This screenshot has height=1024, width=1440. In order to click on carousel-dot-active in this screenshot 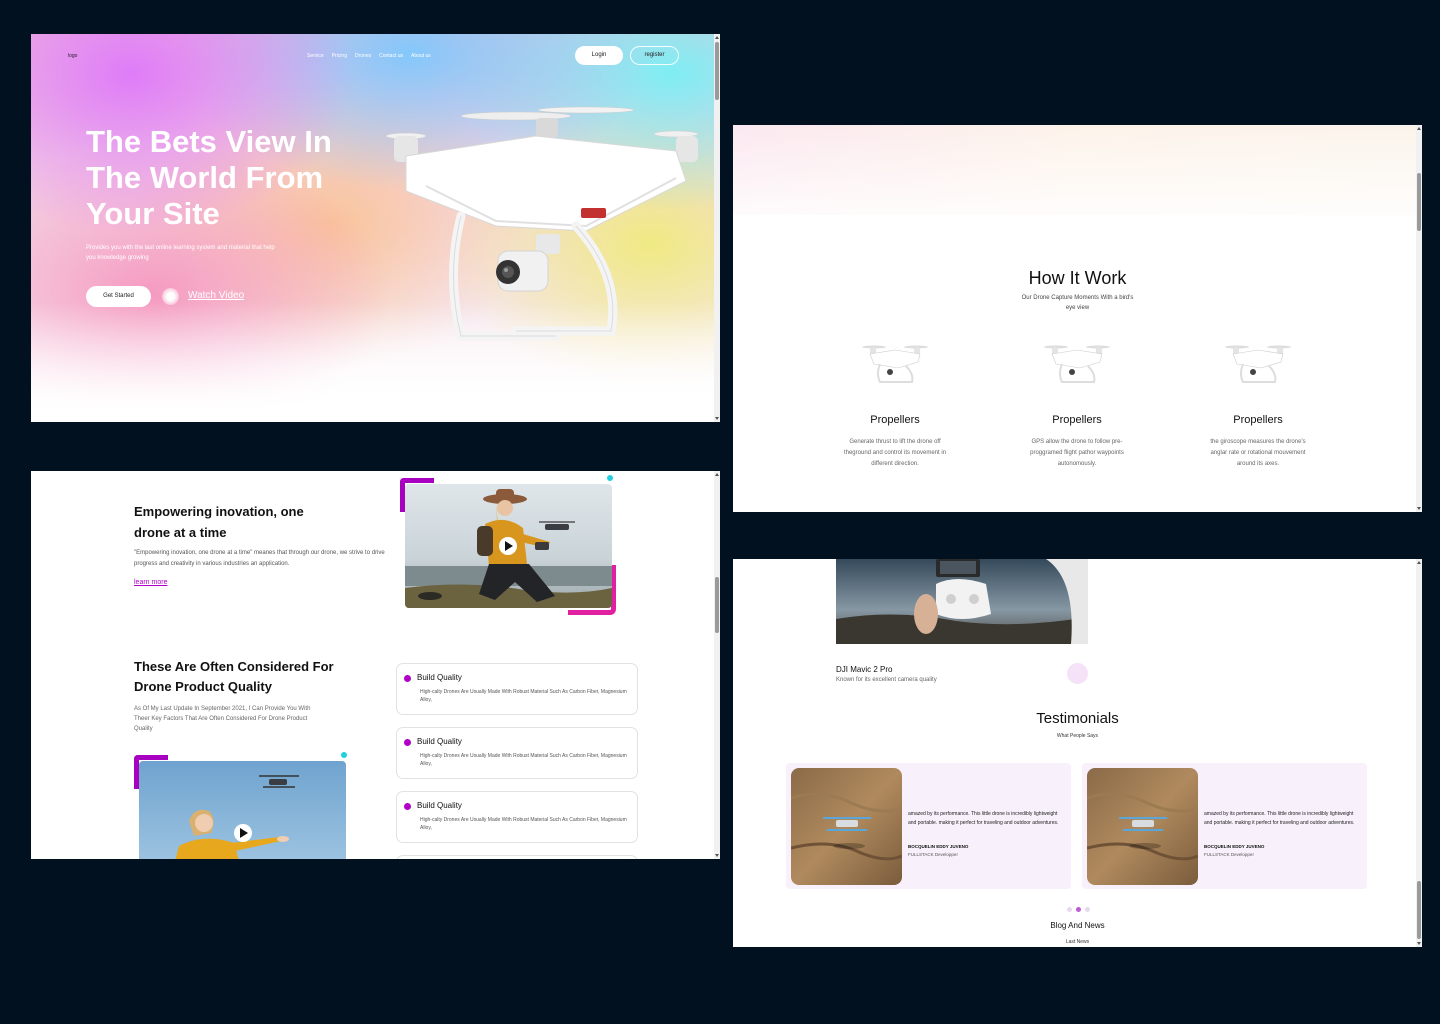, I will do `click(1078, 909)`.